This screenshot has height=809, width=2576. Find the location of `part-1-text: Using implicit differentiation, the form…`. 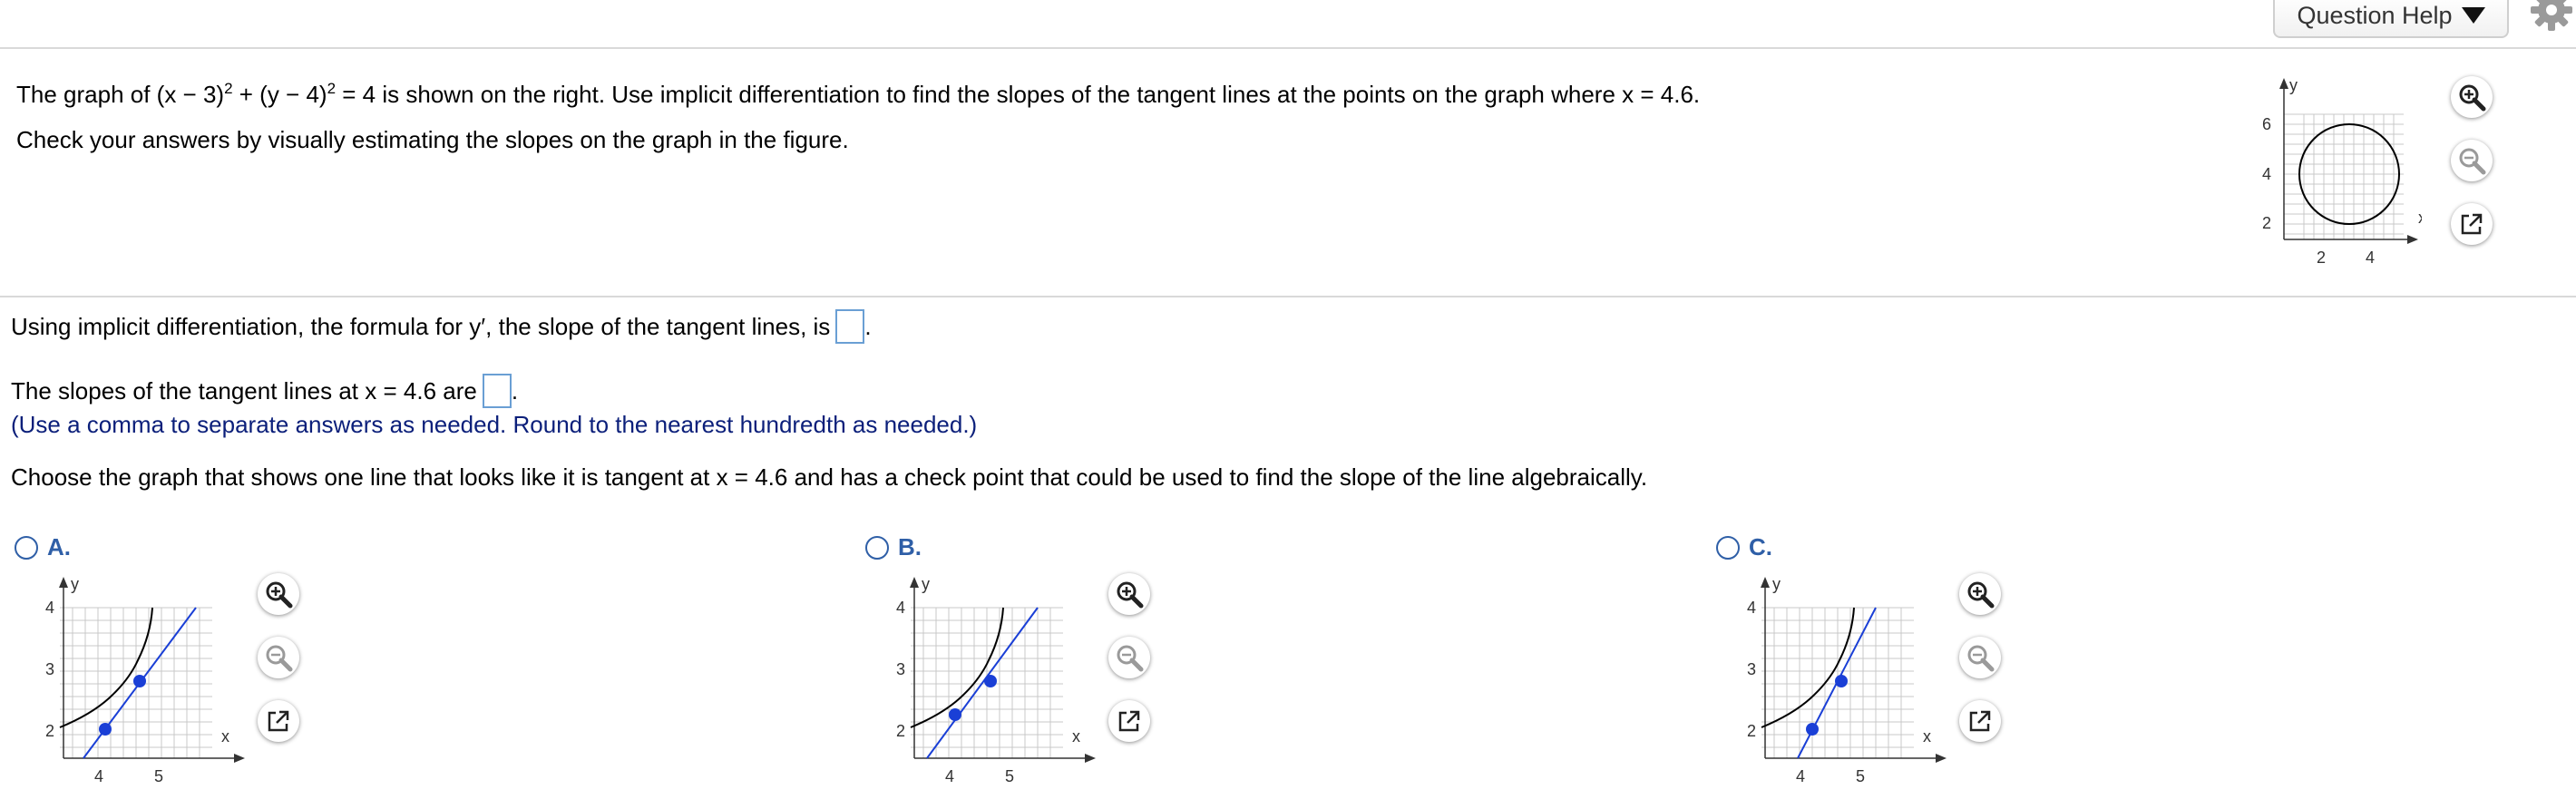

part-1-text: Using implicit differentiation, the form… is located at coordinates (421, 326).